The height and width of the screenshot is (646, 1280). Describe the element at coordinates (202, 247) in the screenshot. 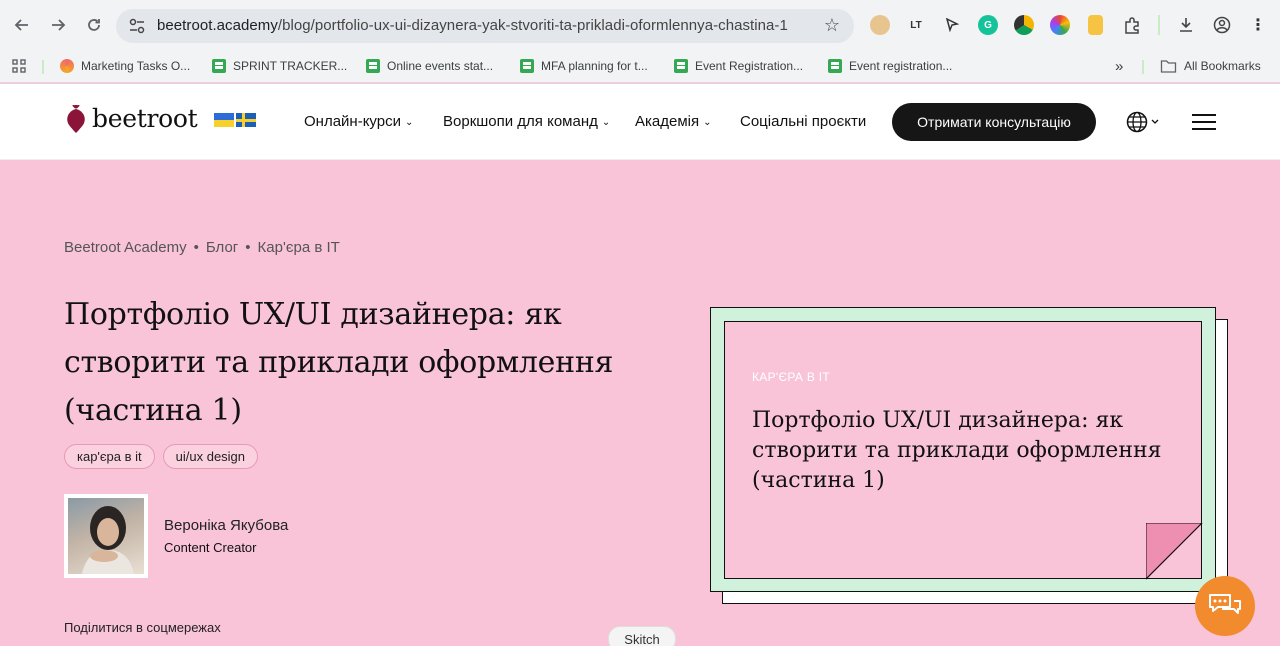

I see `breadcrumb: Beetroot Academy • Блог • Кар'єра в IT` at that location.